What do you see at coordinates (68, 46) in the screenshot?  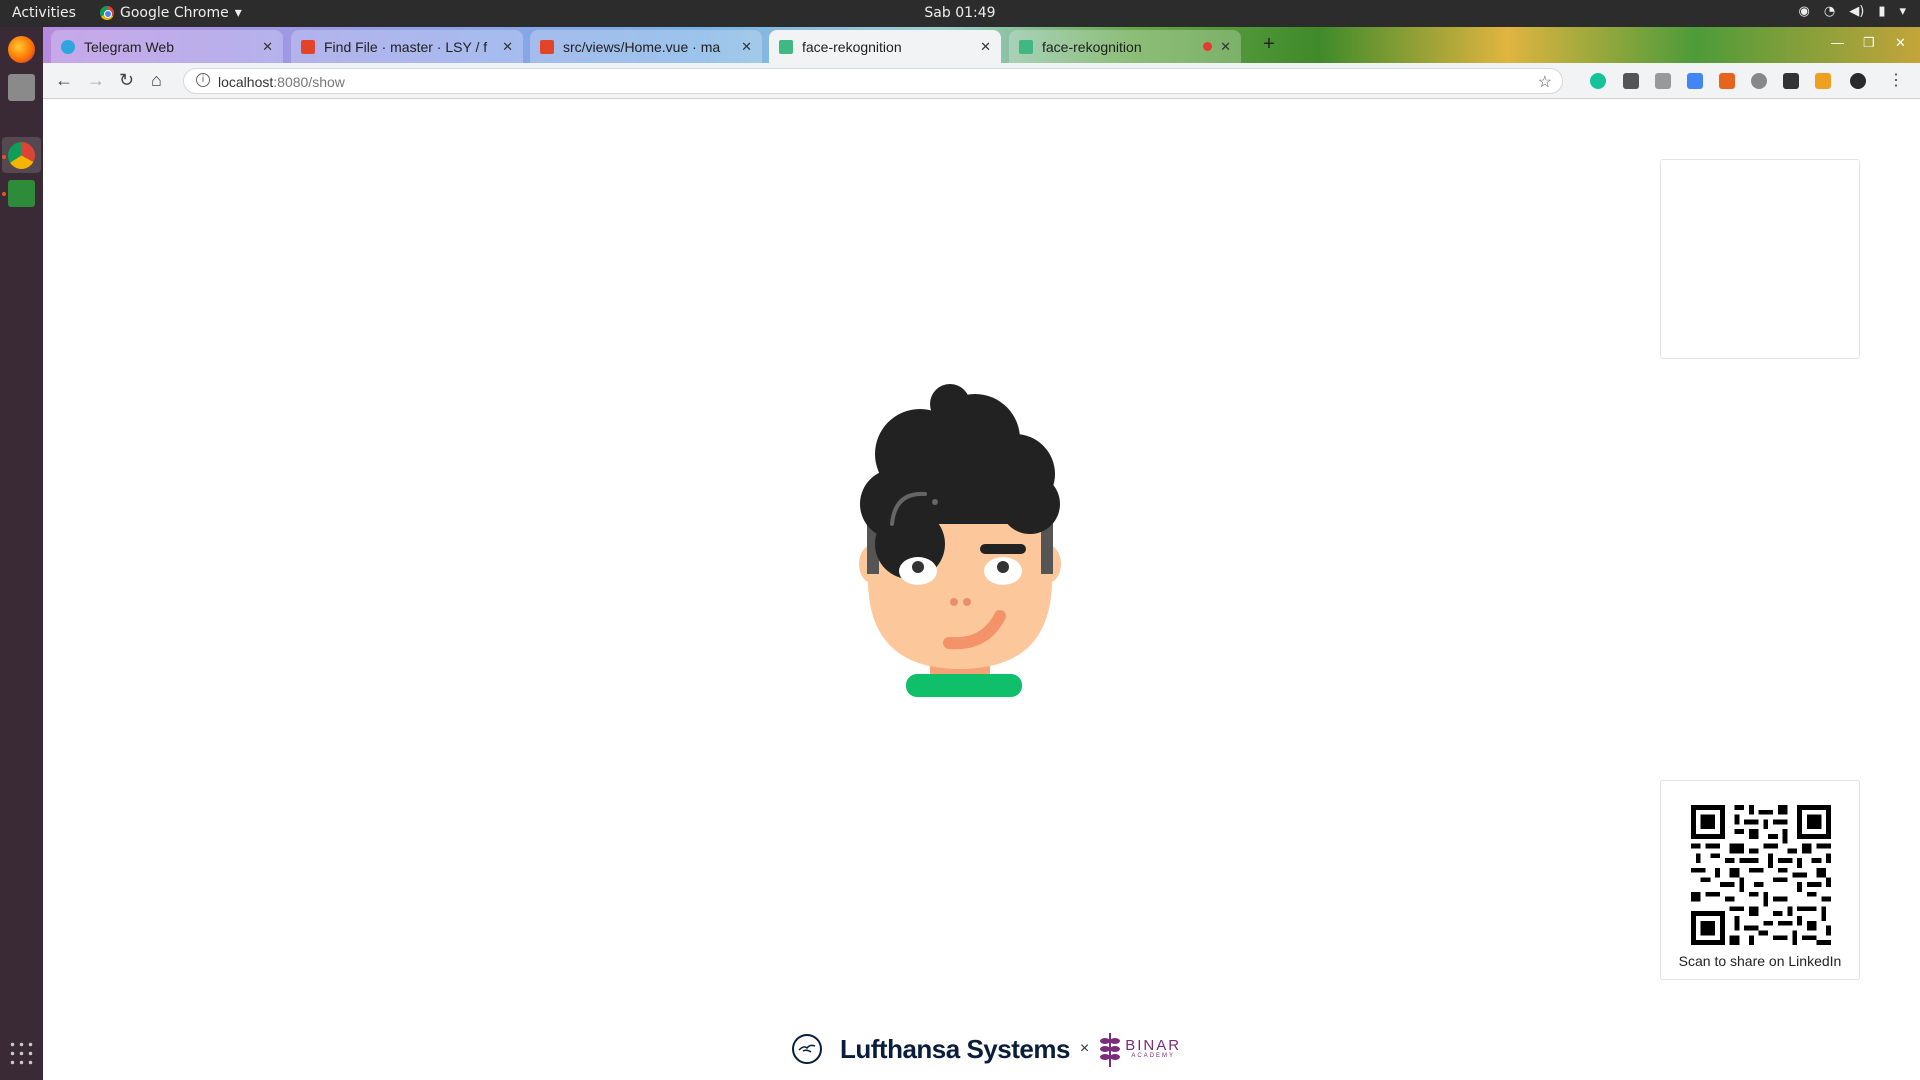 I see `telegram-icon` at bounding box center [68, 46].